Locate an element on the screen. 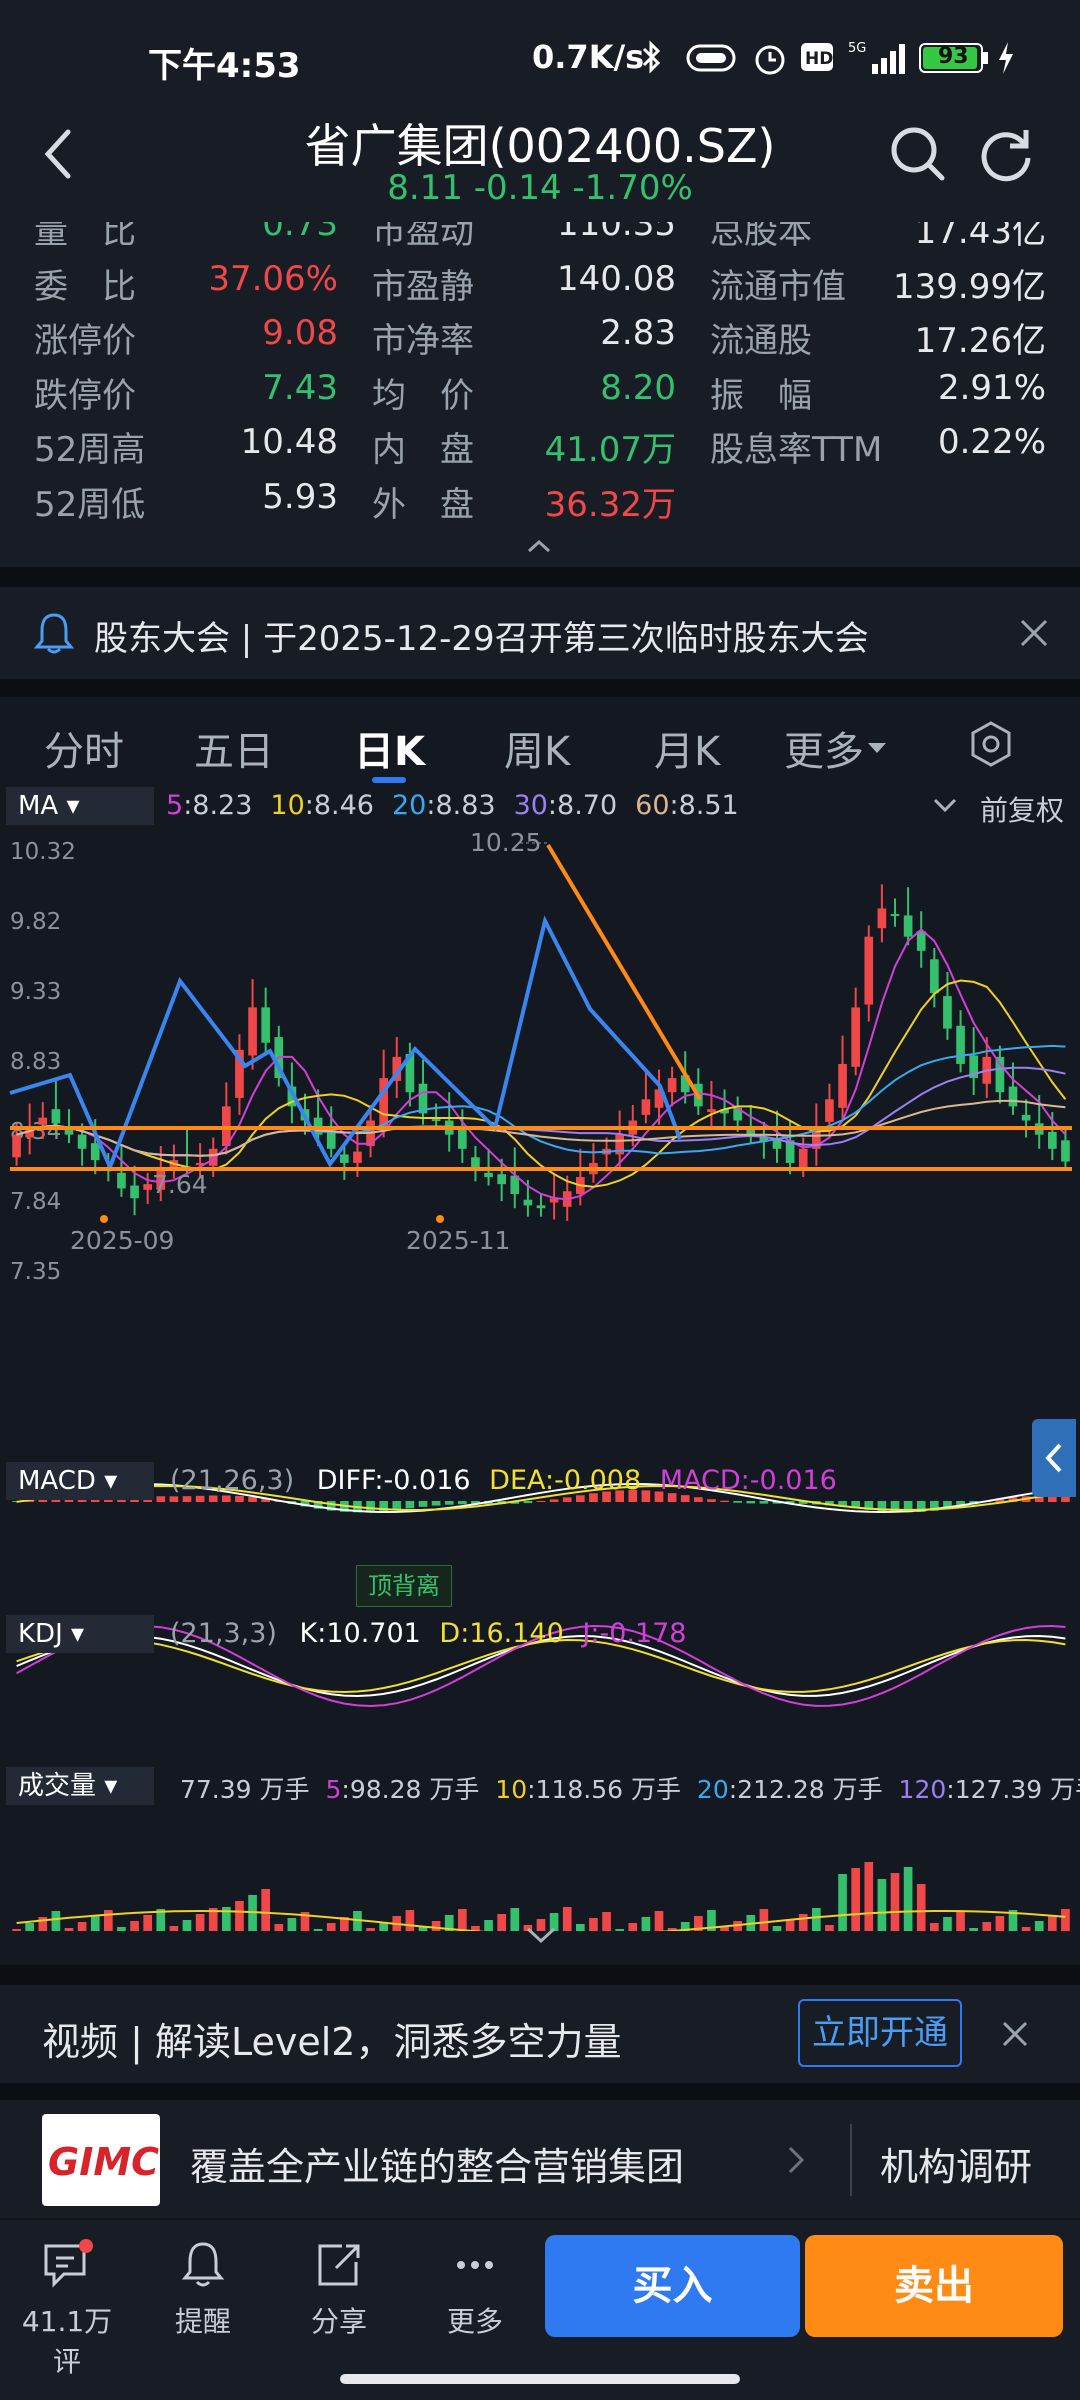 The image size is (1080, 2400). quote-value: 139.99亿 is located at coordinates (969, 286).